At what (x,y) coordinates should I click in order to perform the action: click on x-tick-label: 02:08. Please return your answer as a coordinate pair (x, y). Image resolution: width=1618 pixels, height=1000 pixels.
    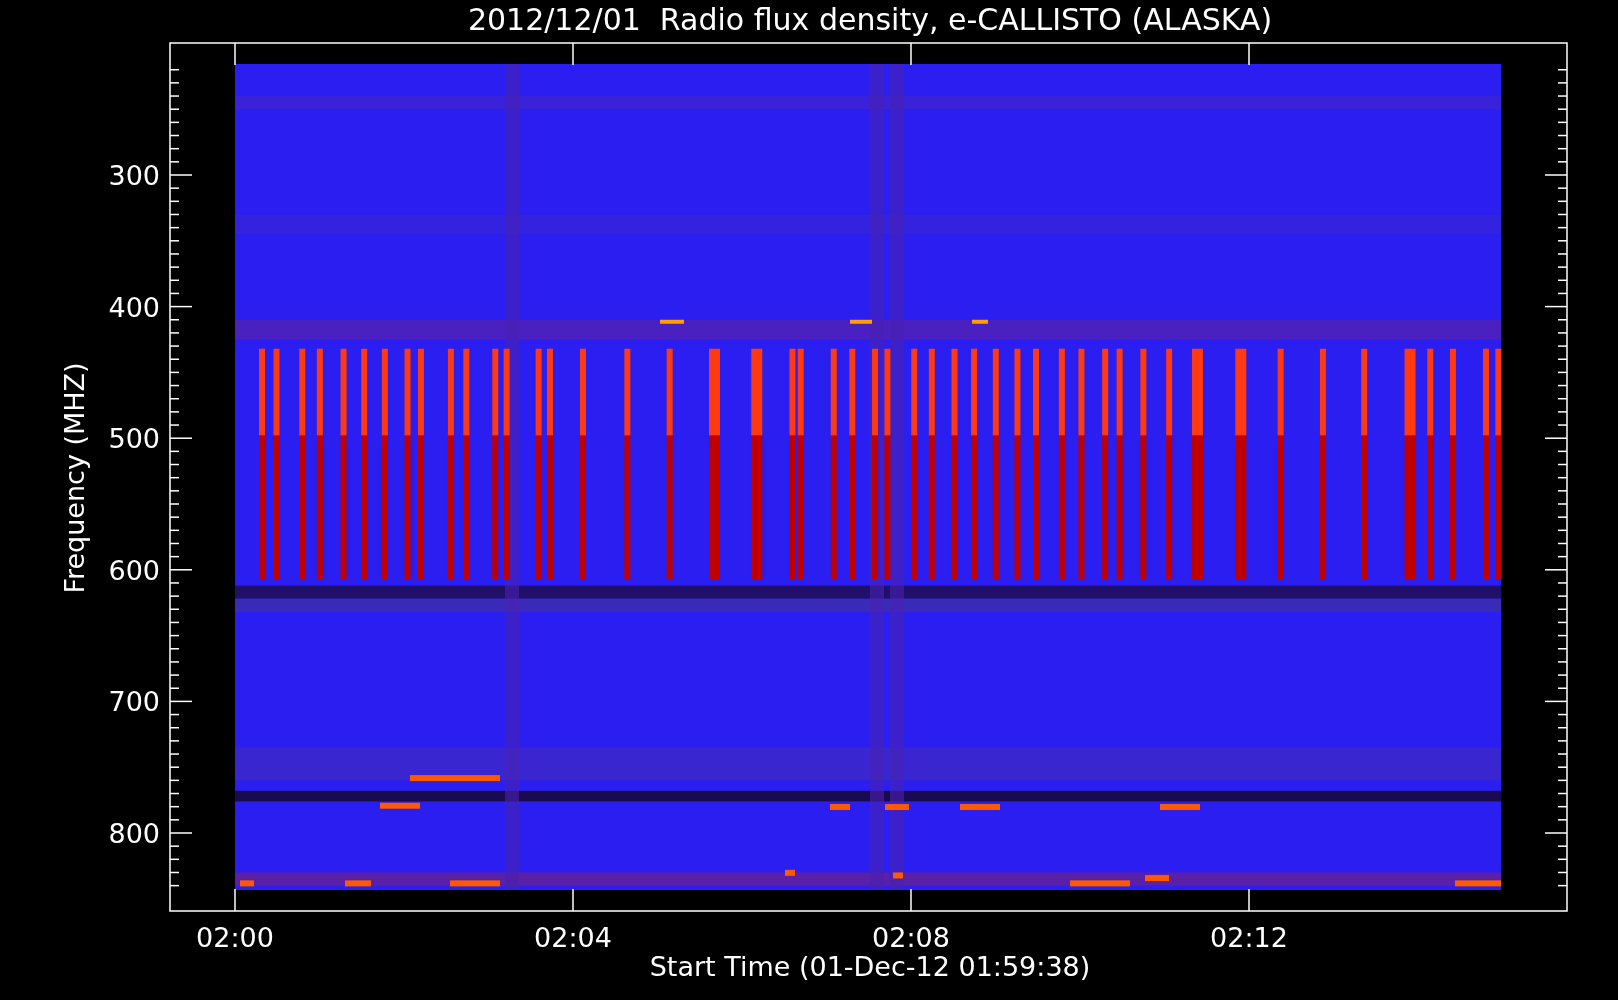
    Looking at the image, I should click on (911, 937).